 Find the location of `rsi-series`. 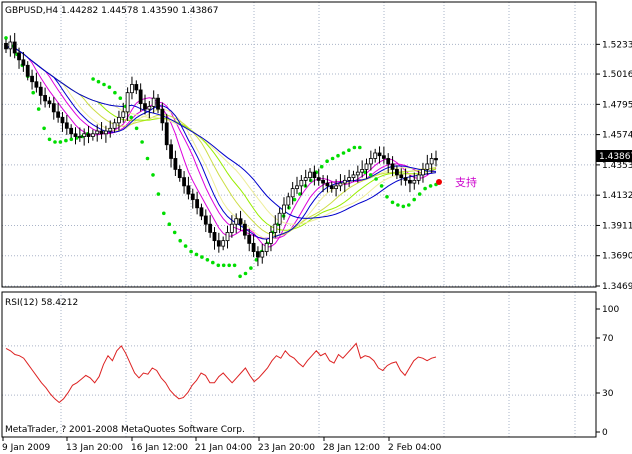

rsi-series is located at coordinates (221, 373).